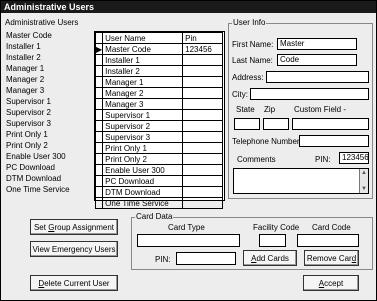 The width and height of the screenshot is (377, 301). What do you see at coordinates (364, 189) in the screenshot?
I see `scroll-down-icon: ▼` at bounding box center [364, 189].